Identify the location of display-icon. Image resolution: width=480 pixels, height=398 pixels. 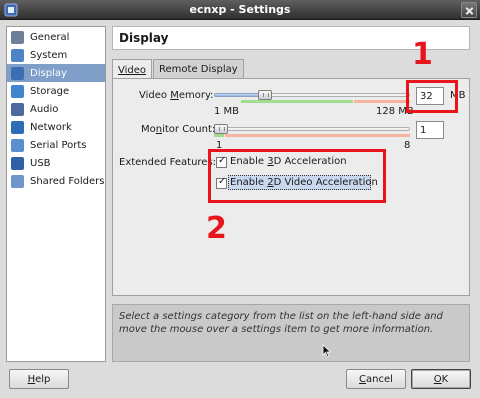
(17, 73).